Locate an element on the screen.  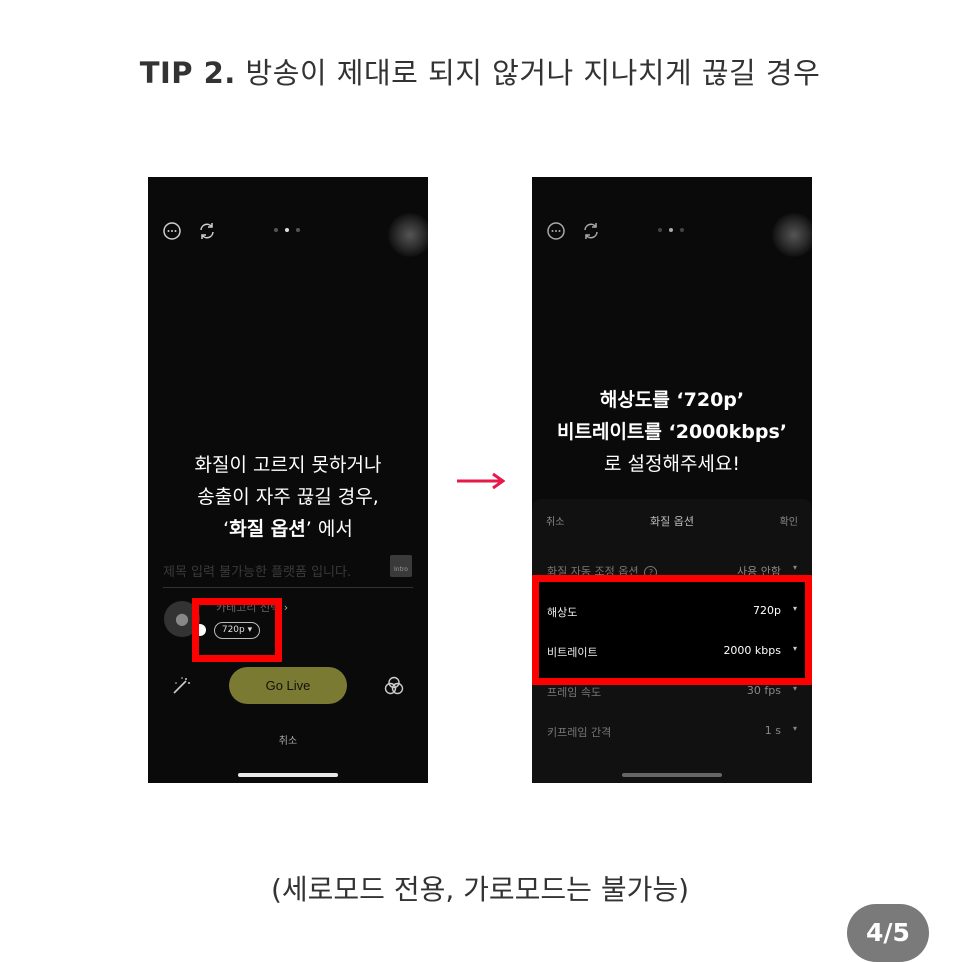
instruction-line: ‘화질 옵션’ 에서 is located at coordinates (288, 529).